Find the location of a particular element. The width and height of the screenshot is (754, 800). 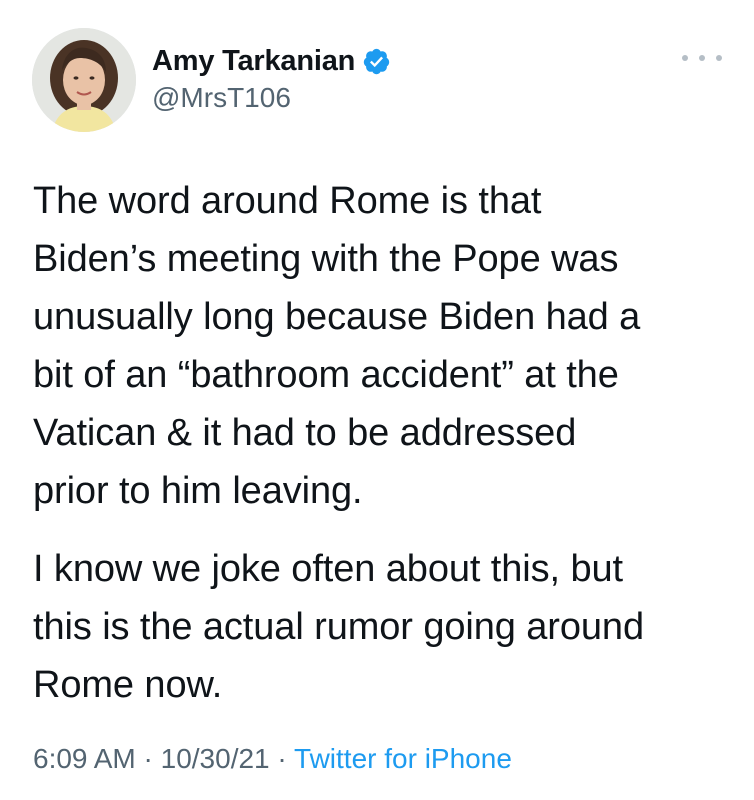

avatar is located at coordinates (84, 80).